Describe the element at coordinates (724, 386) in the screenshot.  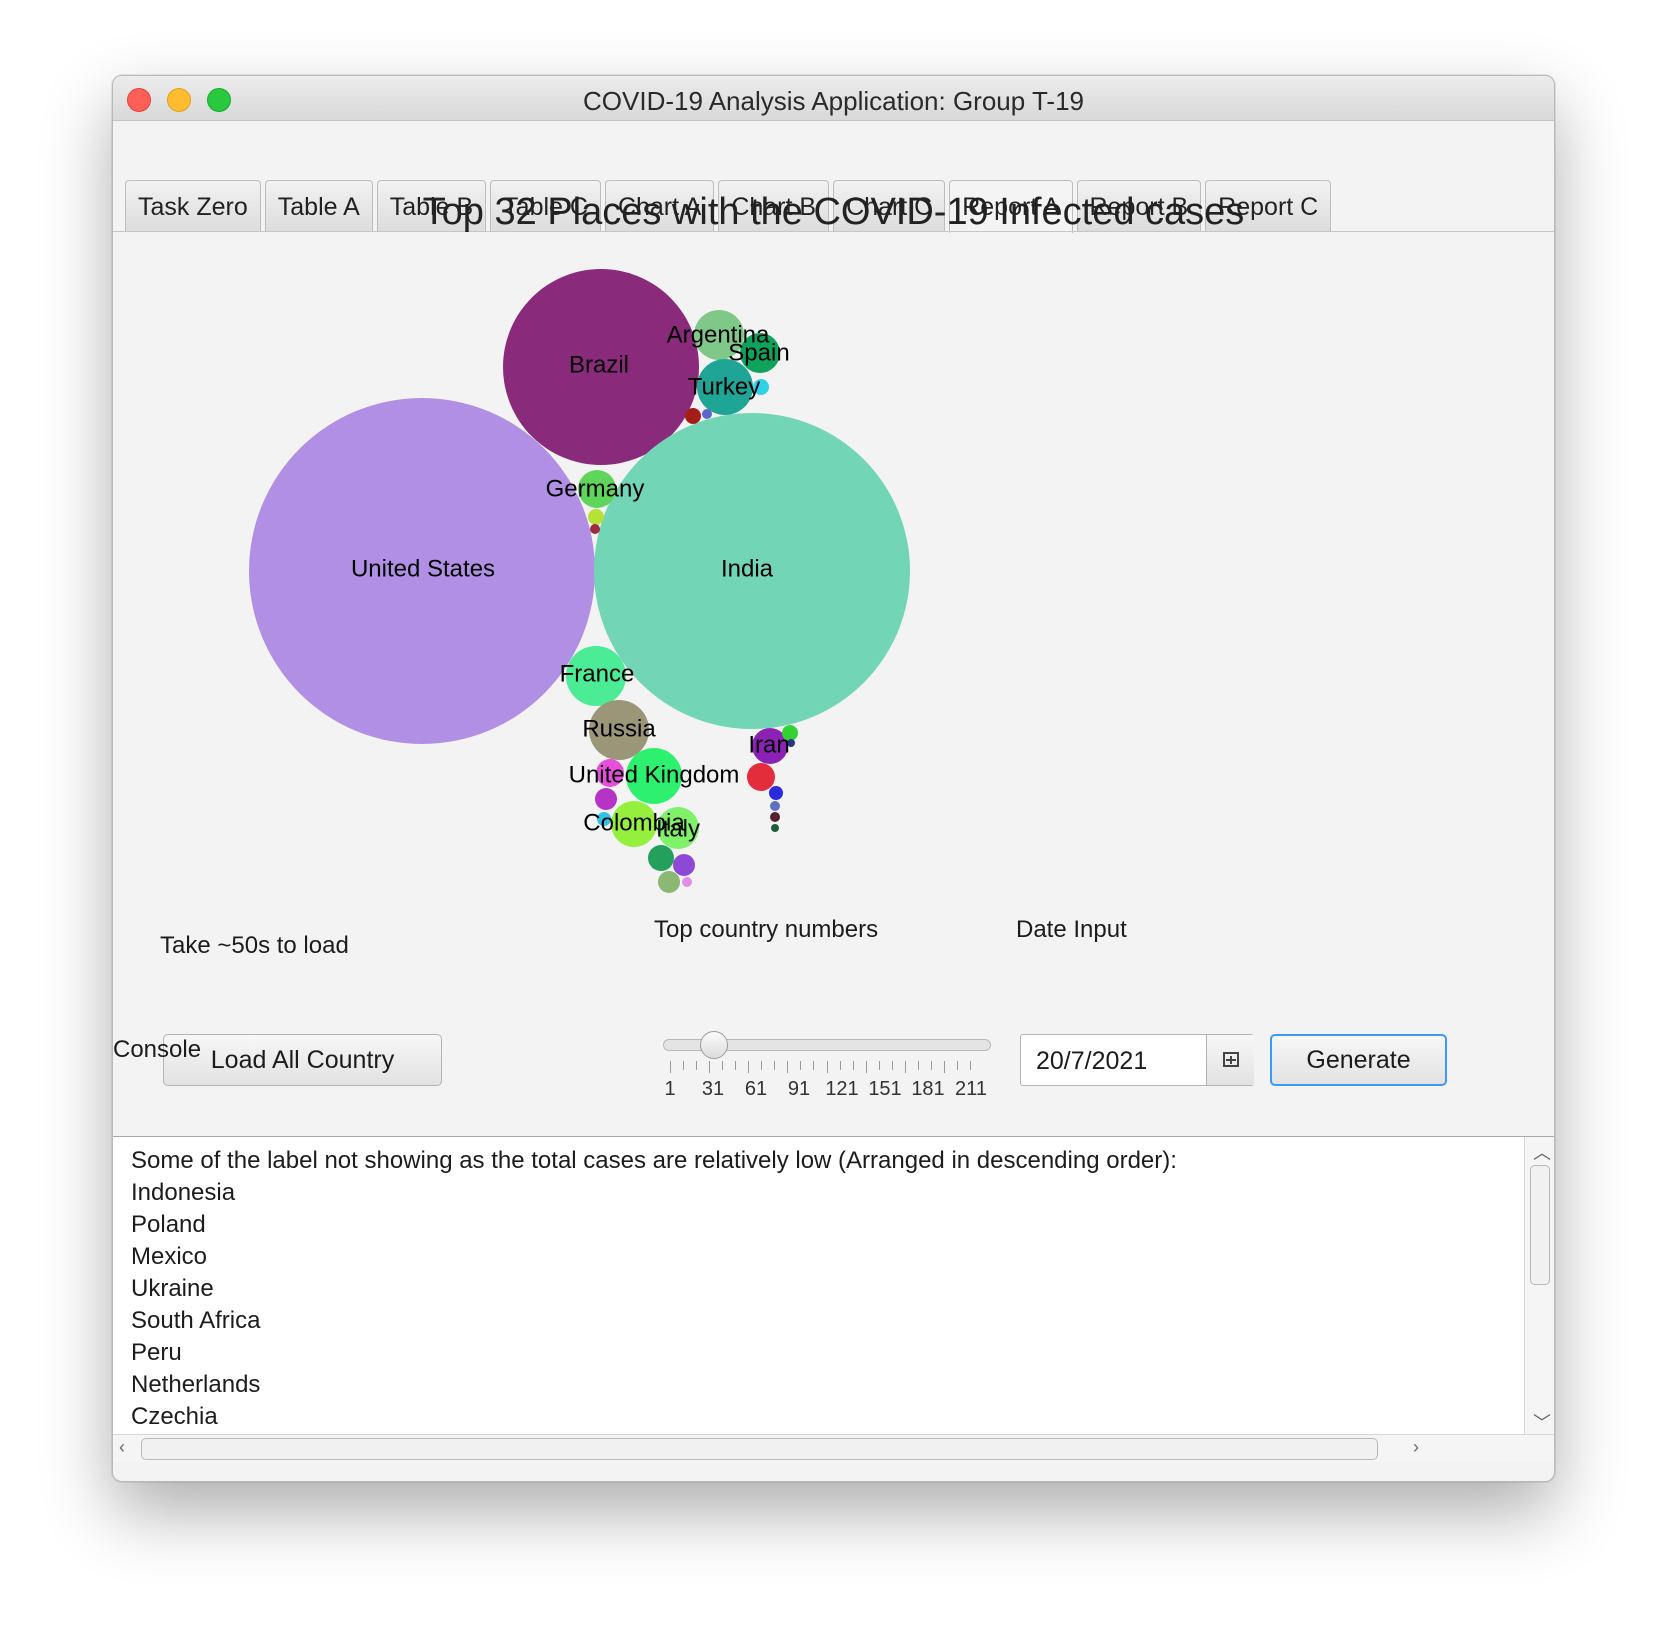
I see `bubble-label-turkey: Turkey` at that location.